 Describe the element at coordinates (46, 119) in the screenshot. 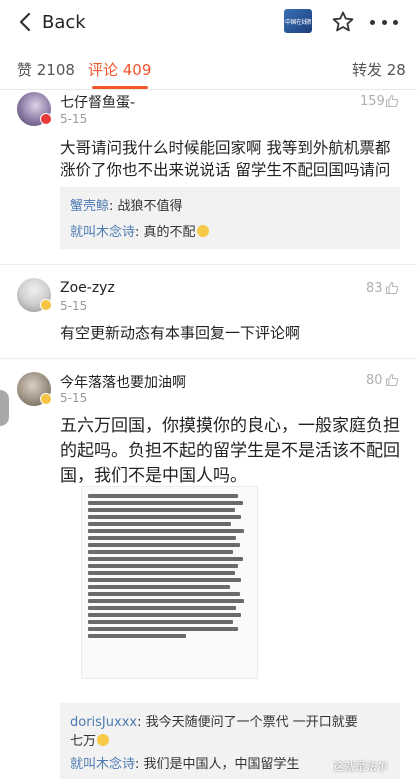

I see `verified-badge-icon` at that location.